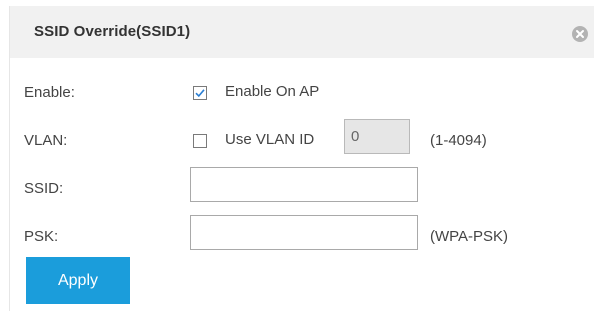 Image resolution: width=594 pixels, height=311 pixels. What do you see at coordinates (458, 140) in the screenshot?
I see `vlan-range-hint: (1-4094)` at bounding box center [458, 140].